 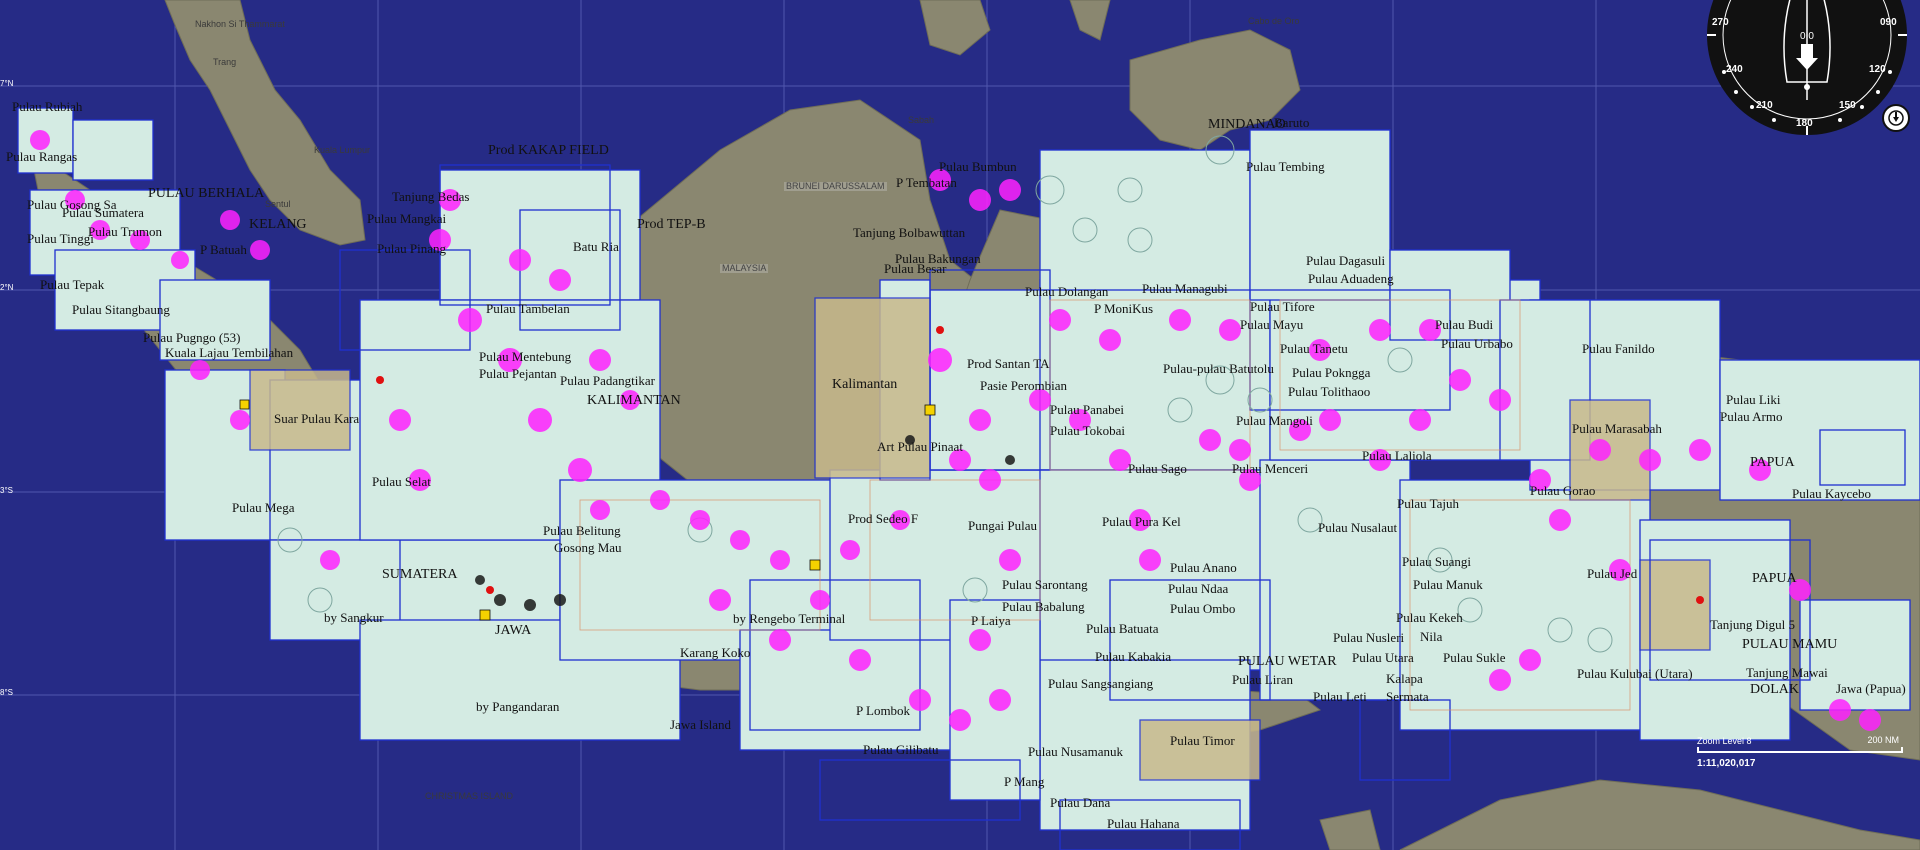 What do you see at coordinates (1008, 363) in the screenshot?
I see `label-santan: Prod Santan TA` at bounding box center [1008, 363].